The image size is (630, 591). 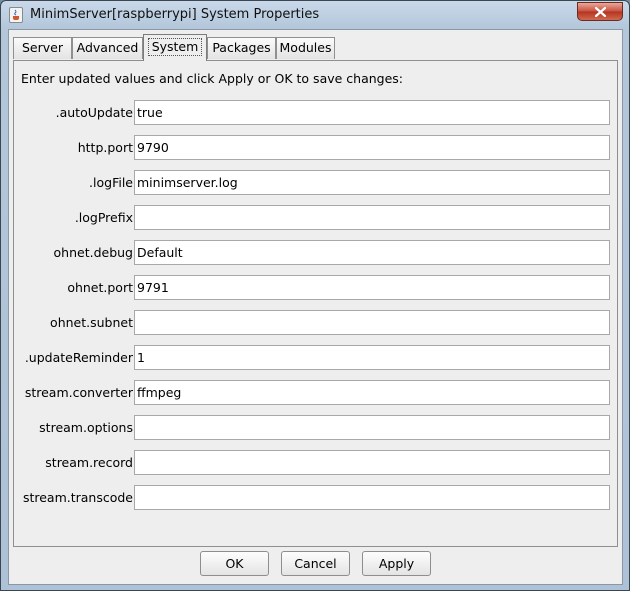 I want to click on tab-server: Server, so click(x=42, y=48).